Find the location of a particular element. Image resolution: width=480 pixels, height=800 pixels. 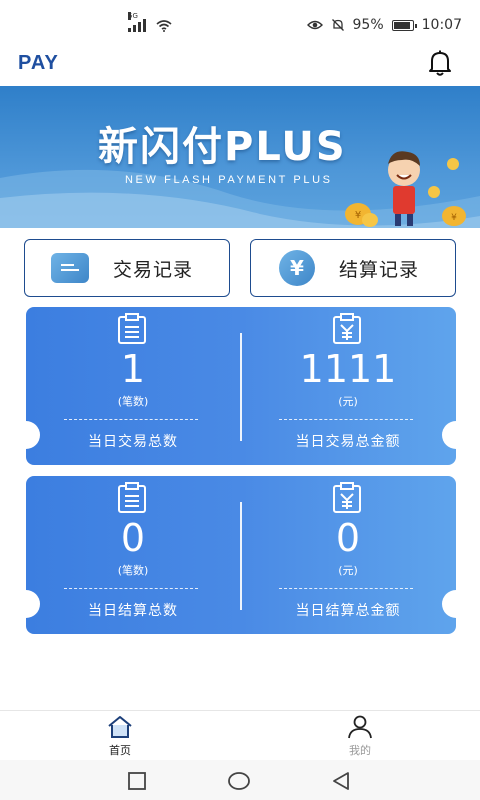

tab-home-label: 首页 is located at coordinates (120, 750).